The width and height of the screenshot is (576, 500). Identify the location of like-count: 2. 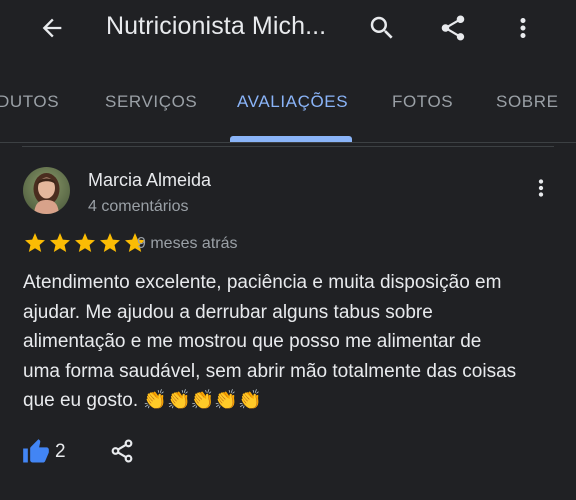
(60, 451).